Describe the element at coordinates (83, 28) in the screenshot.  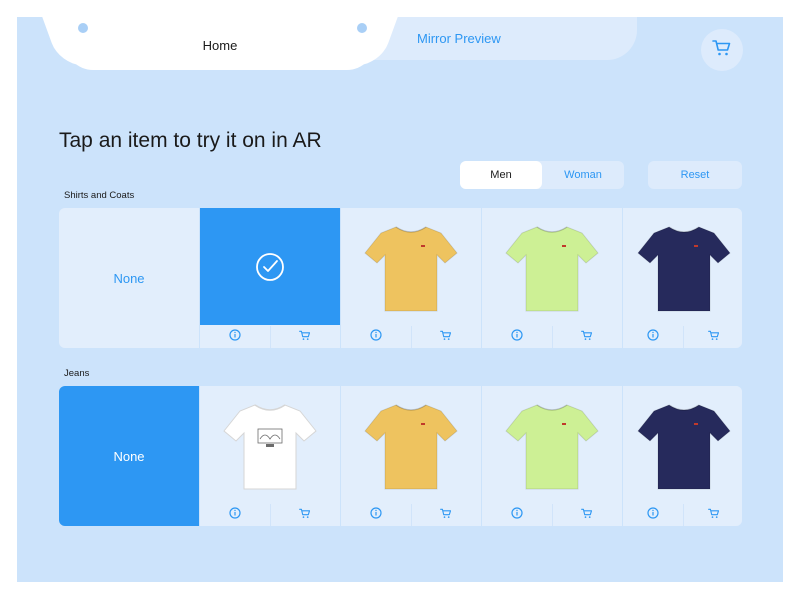
I see `tab-dot-left` at that location.